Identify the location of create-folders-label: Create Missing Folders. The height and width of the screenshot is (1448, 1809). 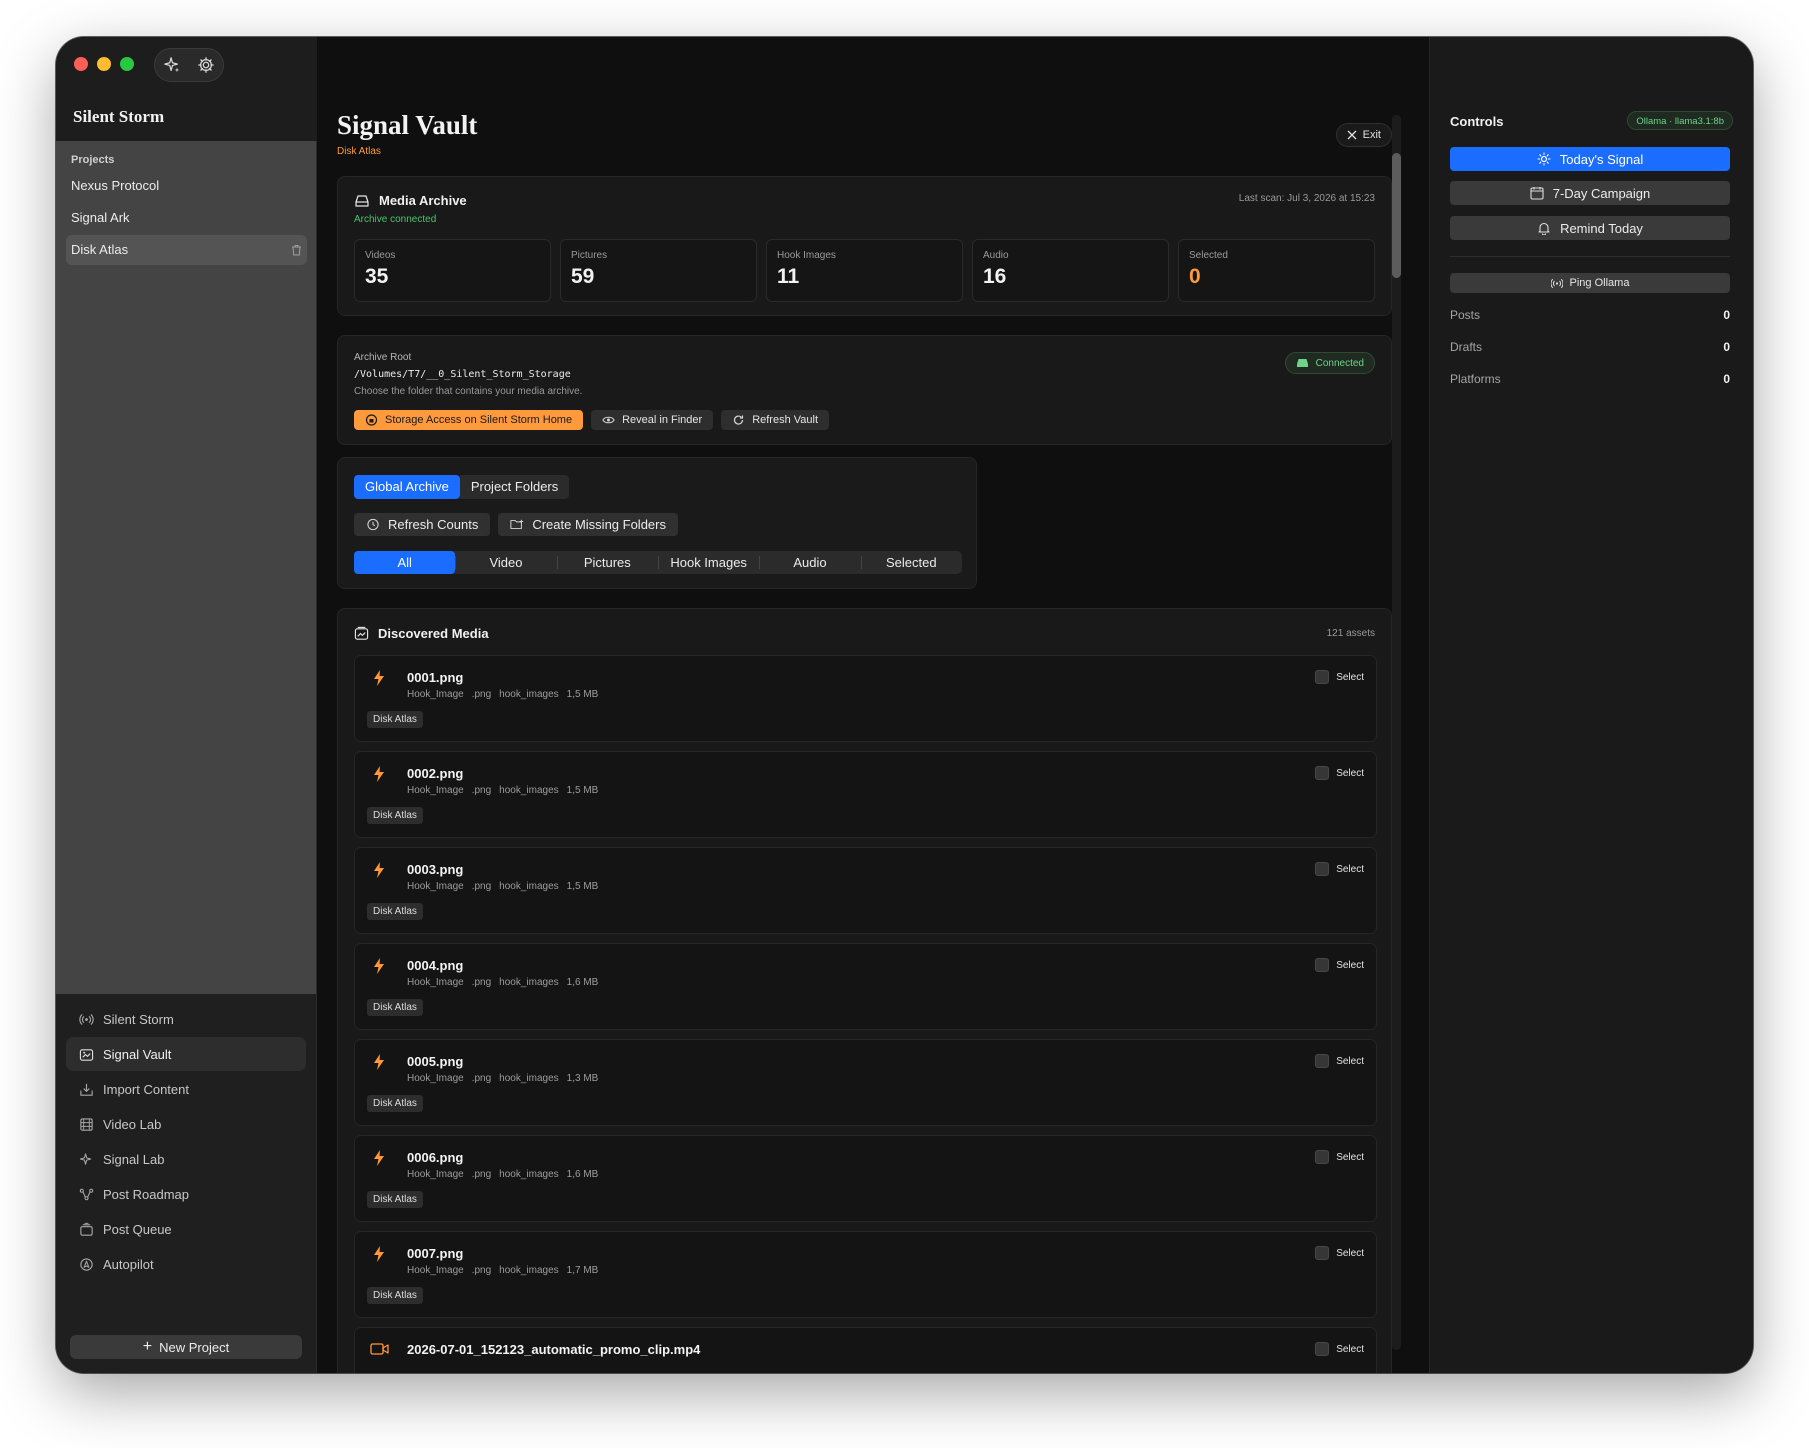
(599, 524).